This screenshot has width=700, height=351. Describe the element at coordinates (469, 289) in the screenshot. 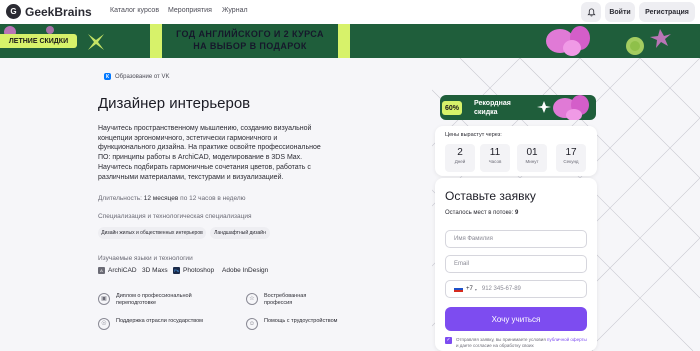

I see `phone-code: +7` at that location.